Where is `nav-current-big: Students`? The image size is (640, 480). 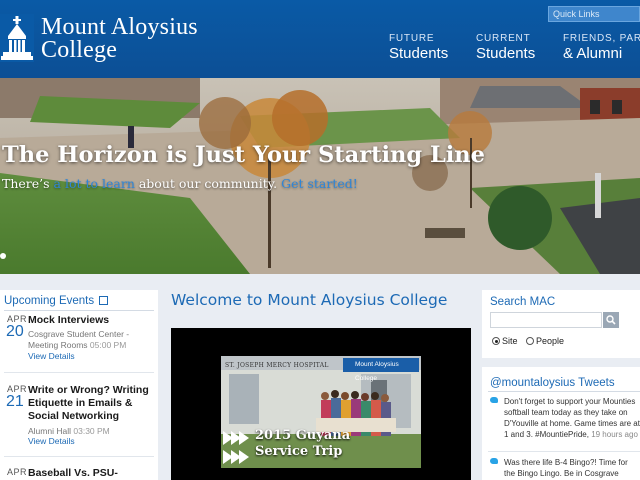
nav-current-big: Students is located at coordinates (506, 53).